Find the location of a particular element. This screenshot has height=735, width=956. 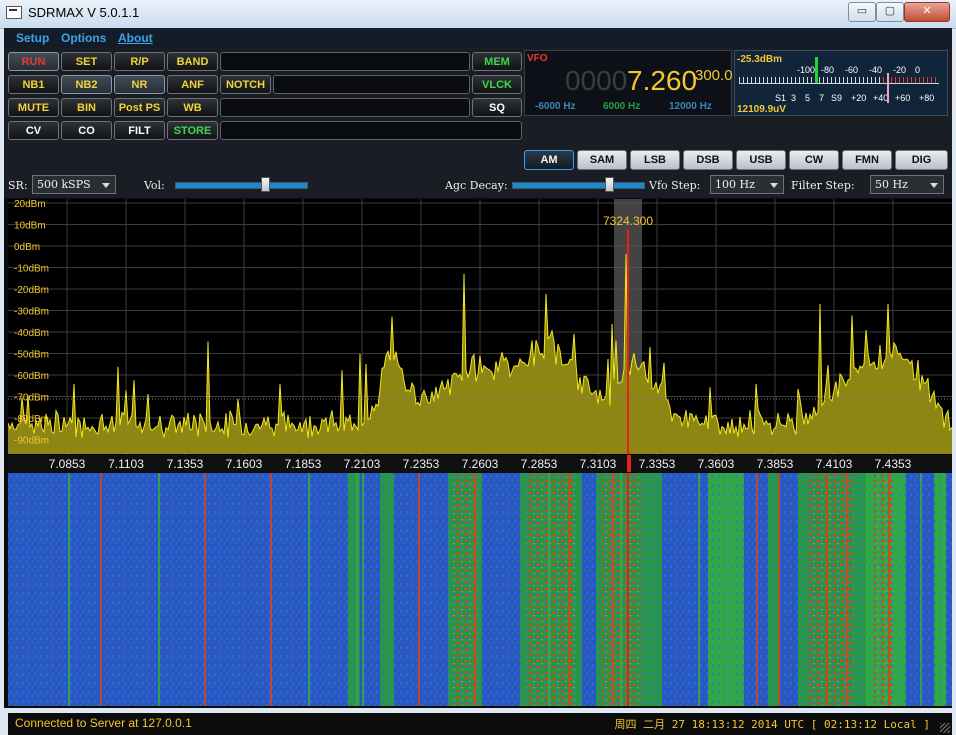

frequency-axis-label: 7.2353 is located at coordinates (421, 464).